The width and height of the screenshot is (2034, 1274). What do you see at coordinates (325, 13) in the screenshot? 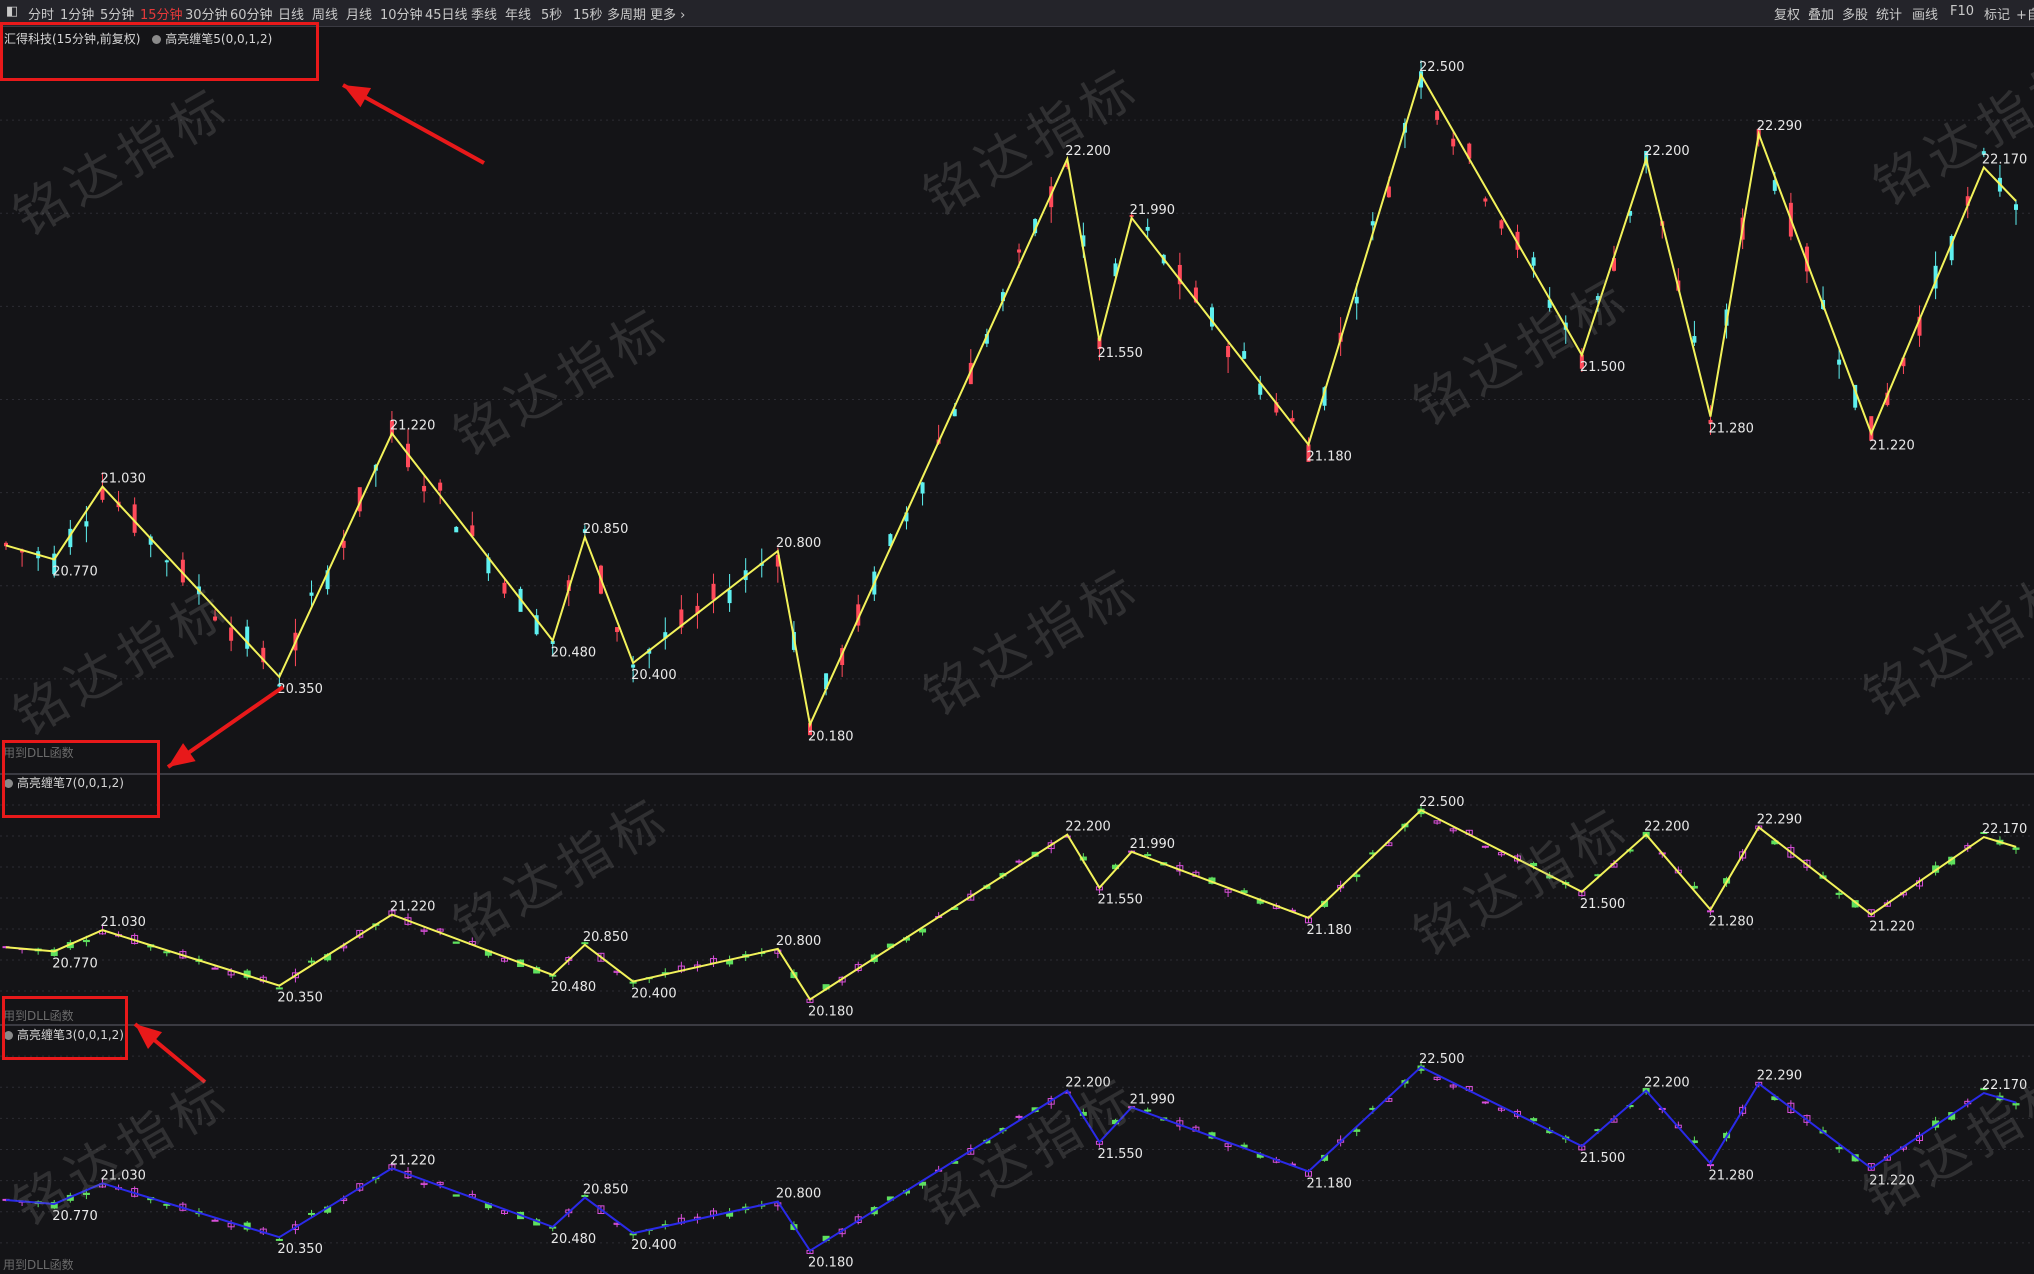
I see `period-tab-7: 周线` at bounding box center [325, 13].